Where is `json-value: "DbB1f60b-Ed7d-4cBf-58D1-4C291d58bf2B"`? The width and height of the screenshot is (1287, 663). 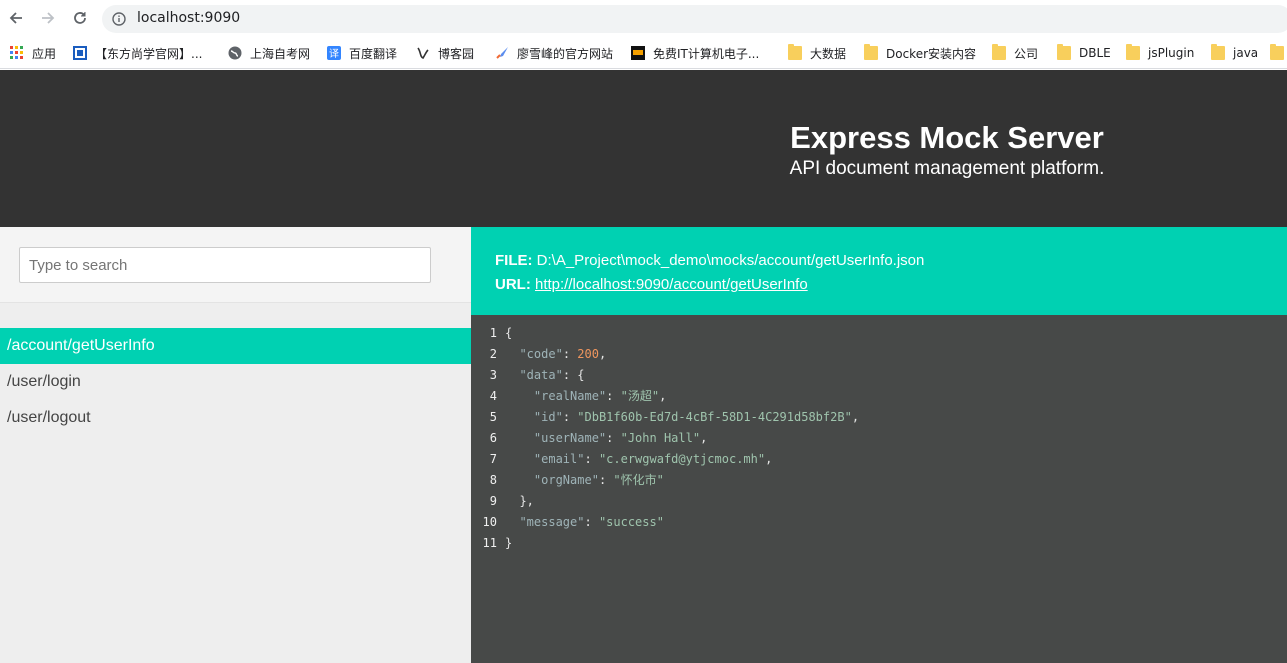
json-value: "DbB1f60b-Ed7d-4cBf-58D1-4C291d58bf2B" is located at coordinates (714, 417).